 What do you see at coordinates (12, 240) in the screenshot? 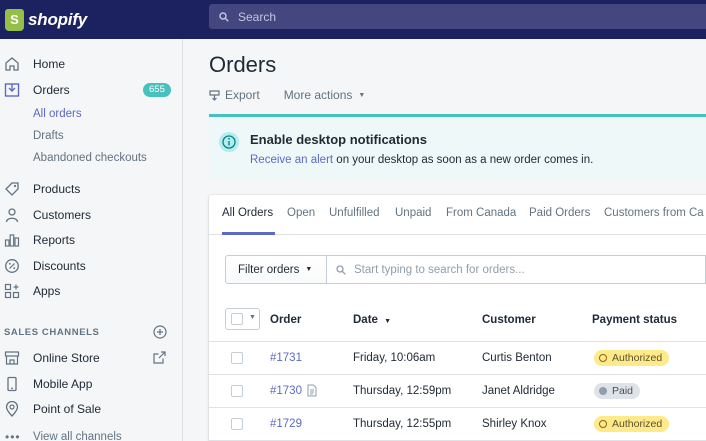
I see `bar-chart-icon` at bounding box center [12, 240].